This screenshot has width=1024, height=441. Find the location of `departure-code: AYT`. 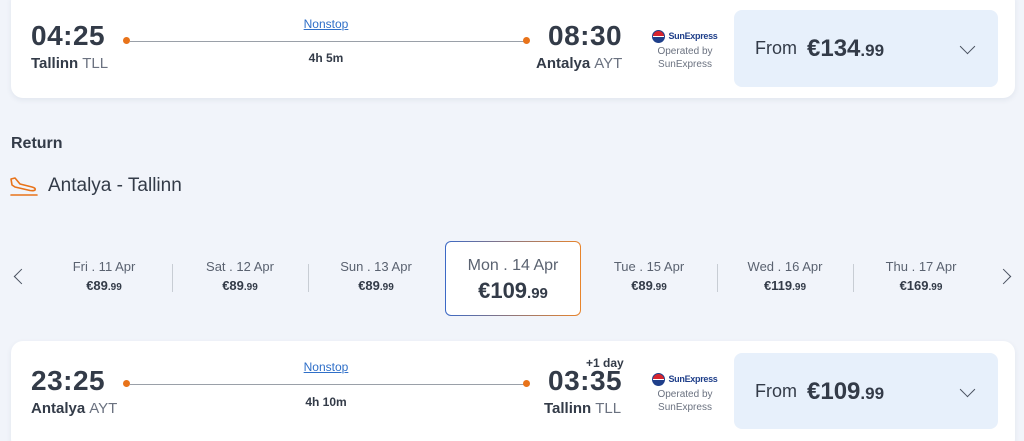

departure-code: AYT is located at coordinates (103, 408).